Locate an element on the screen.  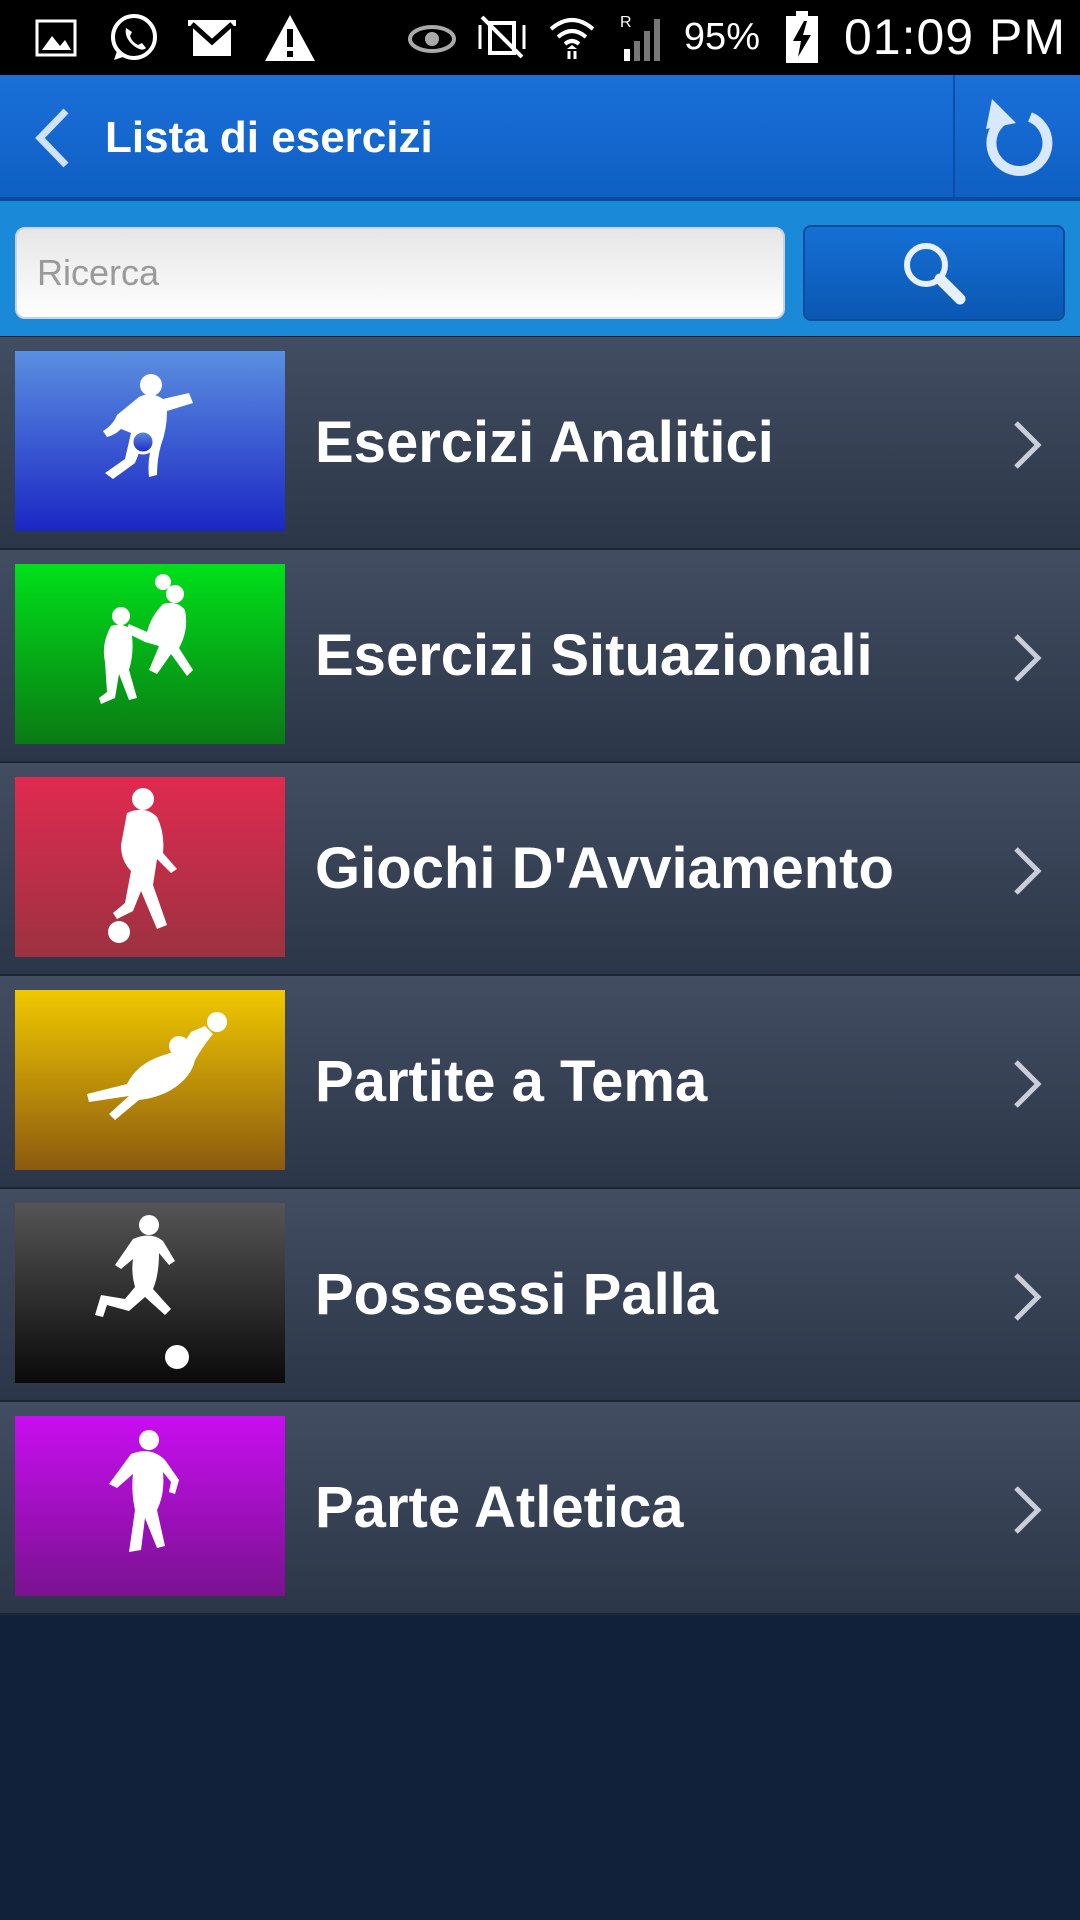
list-item: Possessi Palla is located at coordinates (540, 1295).